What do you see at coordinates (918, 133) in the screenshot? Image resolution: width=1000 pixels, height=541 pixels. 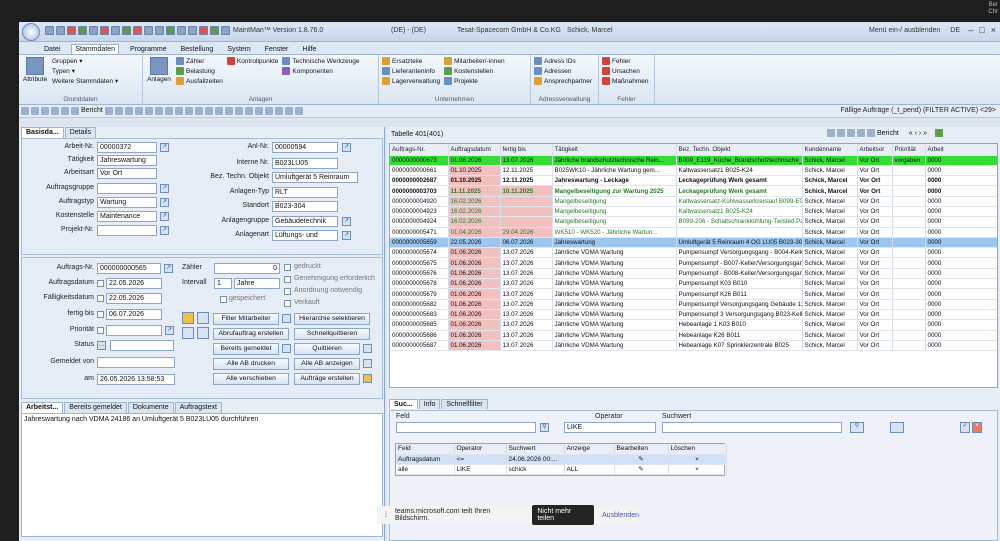 I see `grid-nav-arrows: « ‹ › »` at bounding box center [918, 133].